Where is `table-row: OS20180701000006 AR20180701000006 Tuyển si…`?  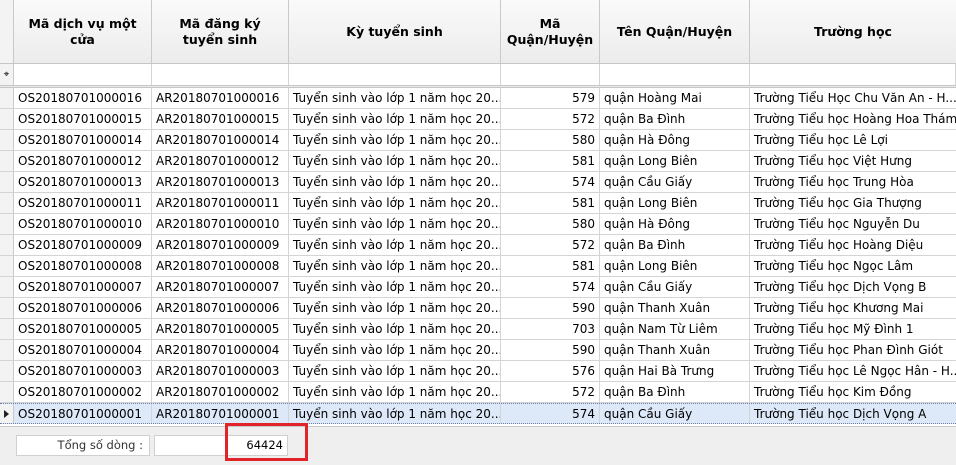
table-row: OS20180701000006 AR20180701000006 Tuyển si… is located at coordinates (478, 308).